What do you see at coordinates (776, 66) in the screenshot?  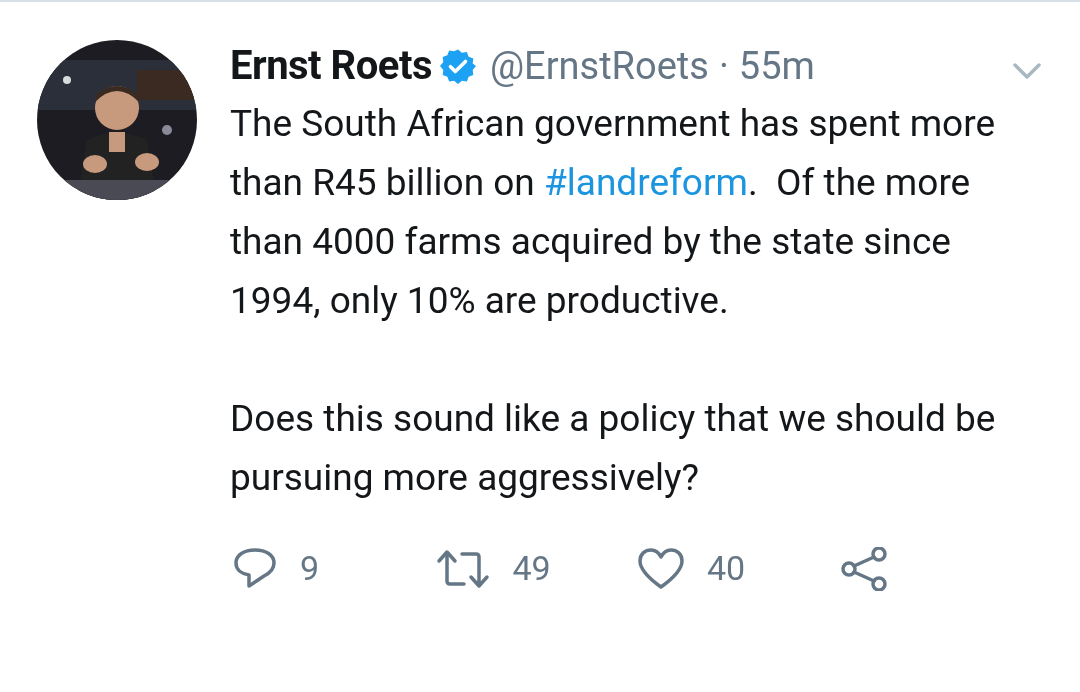 I see `timestamp: 55m` at bounding box center [776, 66].